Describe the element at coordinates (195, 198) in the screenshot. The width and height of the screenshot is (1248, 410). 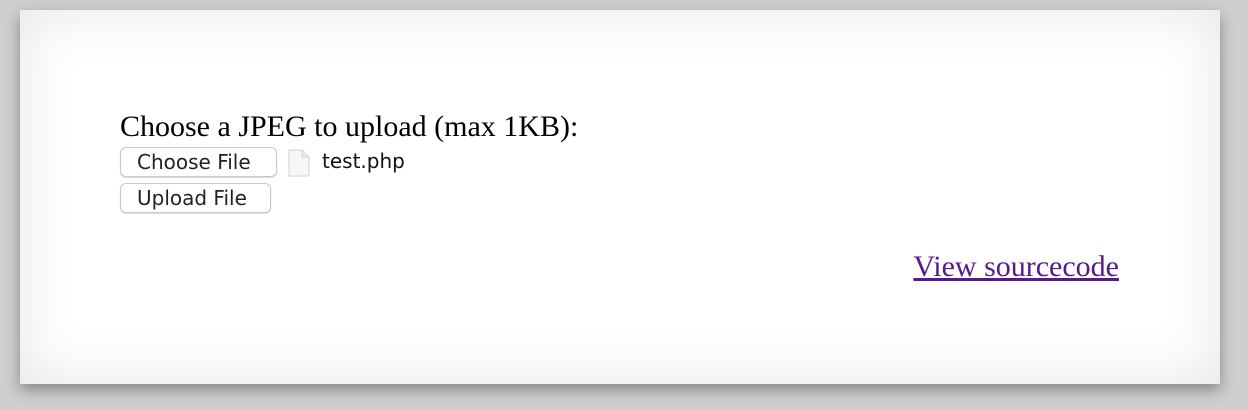
I see `upload-file-button: Upload File` at that location.